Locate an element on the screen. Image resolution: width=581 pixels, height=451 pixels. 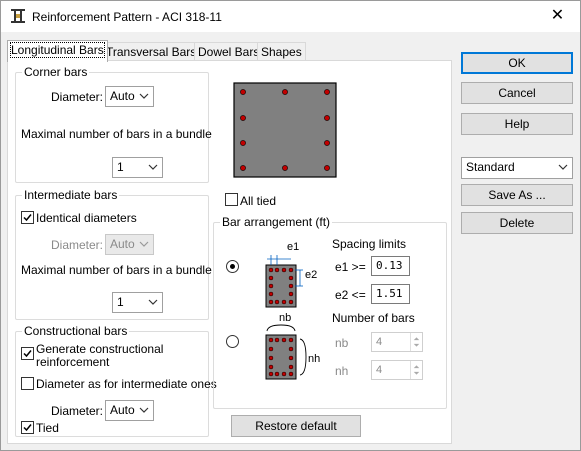
diagram-e2-label: e2 is located at coordinates (311, 275).